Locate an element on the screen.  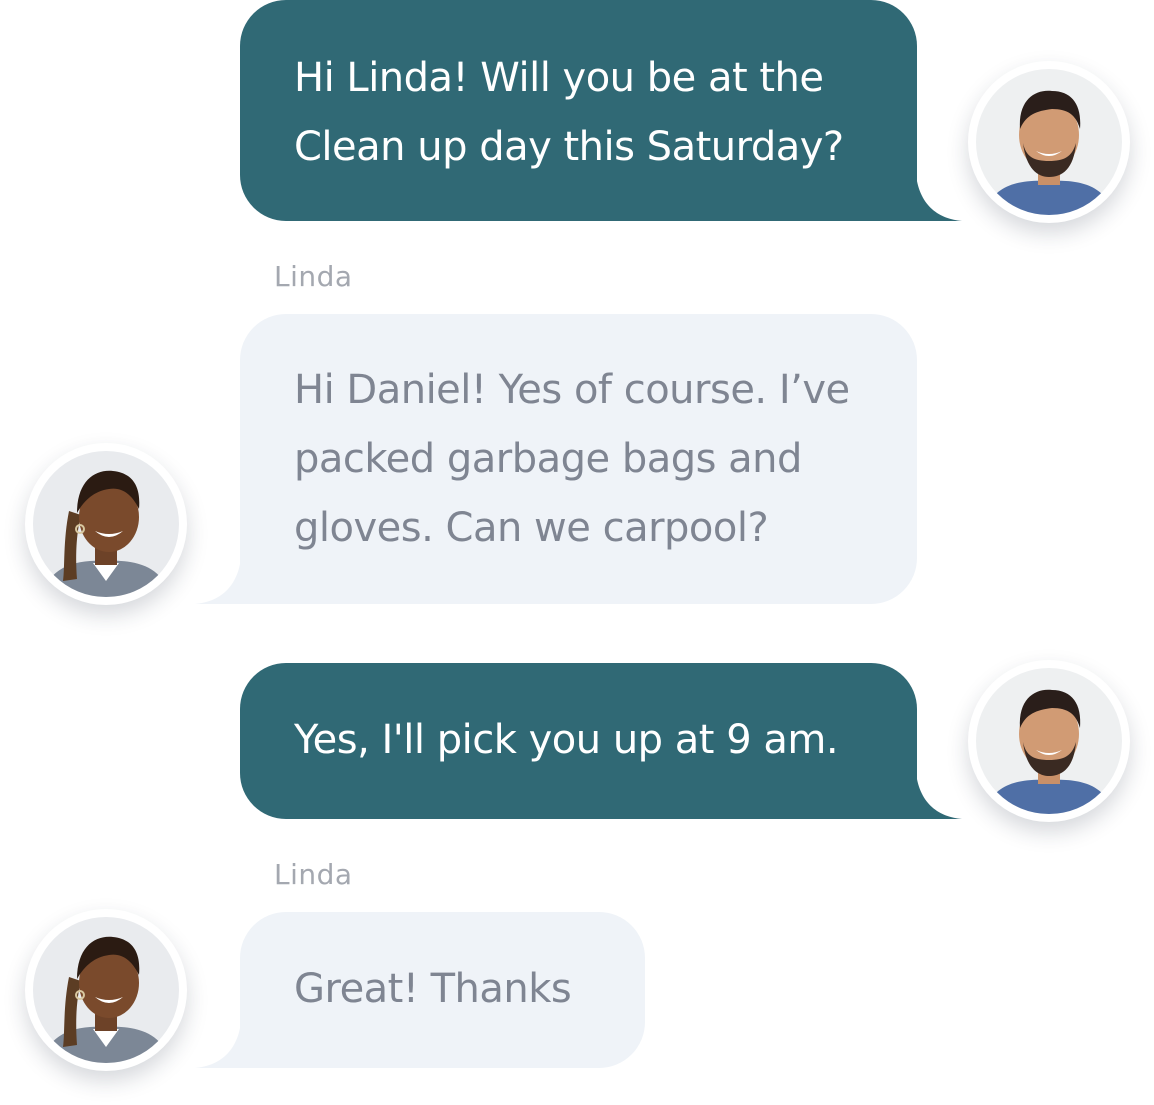
message-text-line: gloves. Can we carpool? is located at coordinates (531, 528).